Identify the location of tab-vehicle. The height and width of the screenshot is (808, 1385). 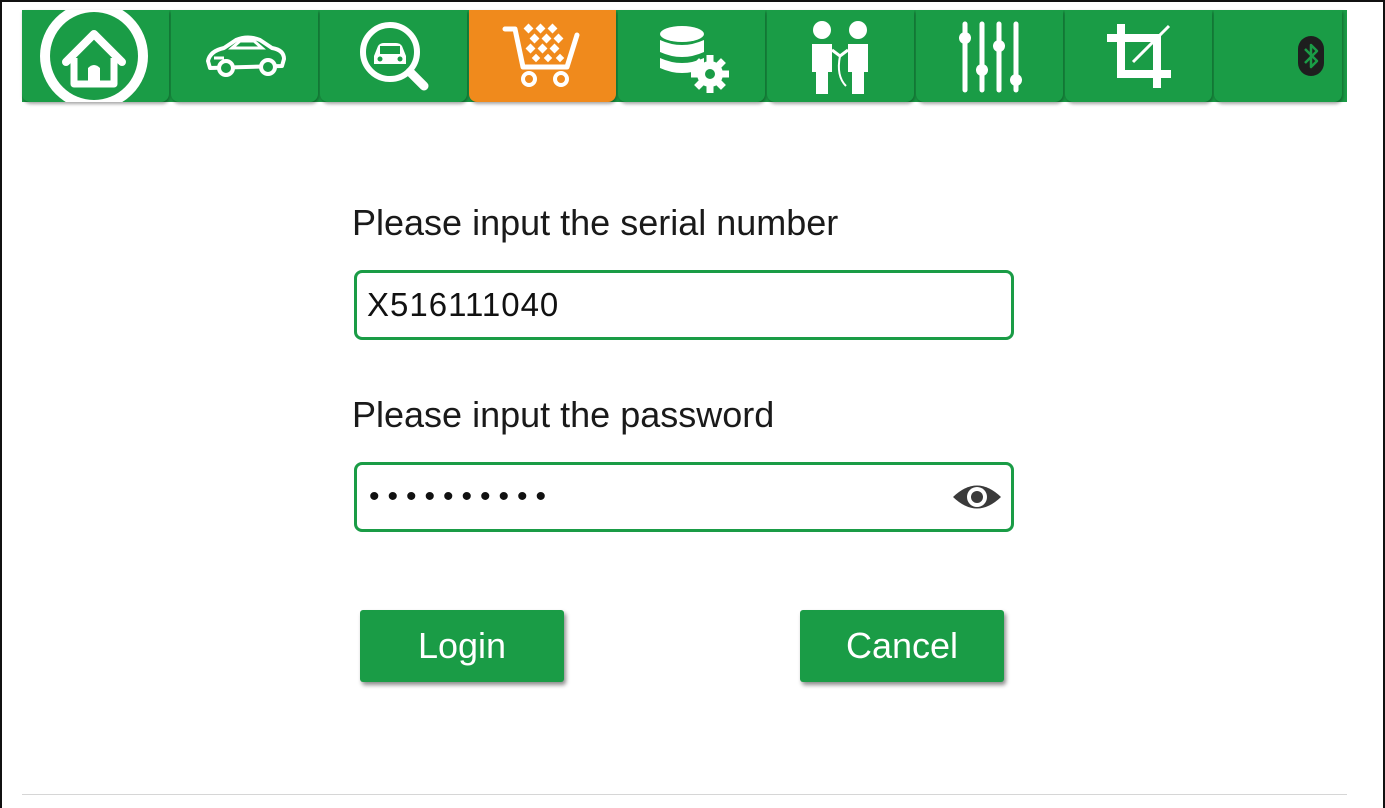
(244, 56).